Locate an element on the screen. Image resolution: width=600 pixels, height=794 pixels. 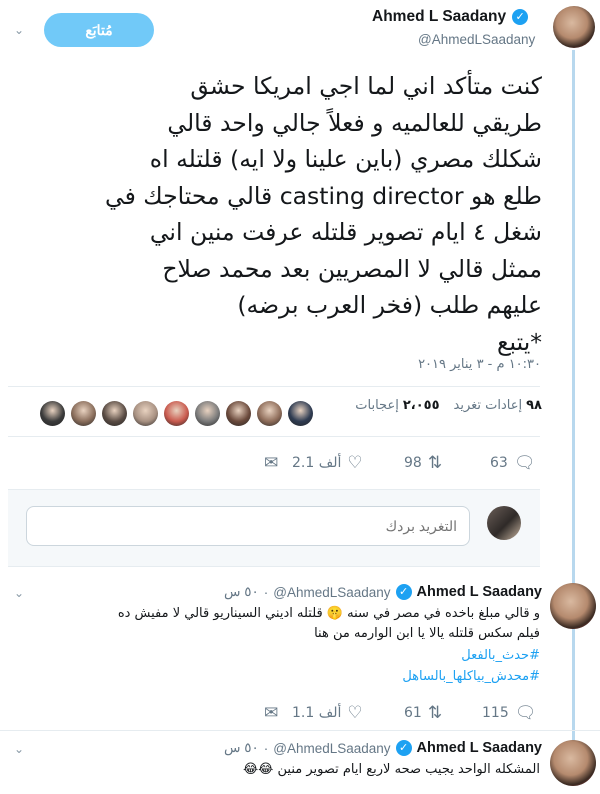
retweet-action: 61 ⇅ is located at coordinates (423, 713).